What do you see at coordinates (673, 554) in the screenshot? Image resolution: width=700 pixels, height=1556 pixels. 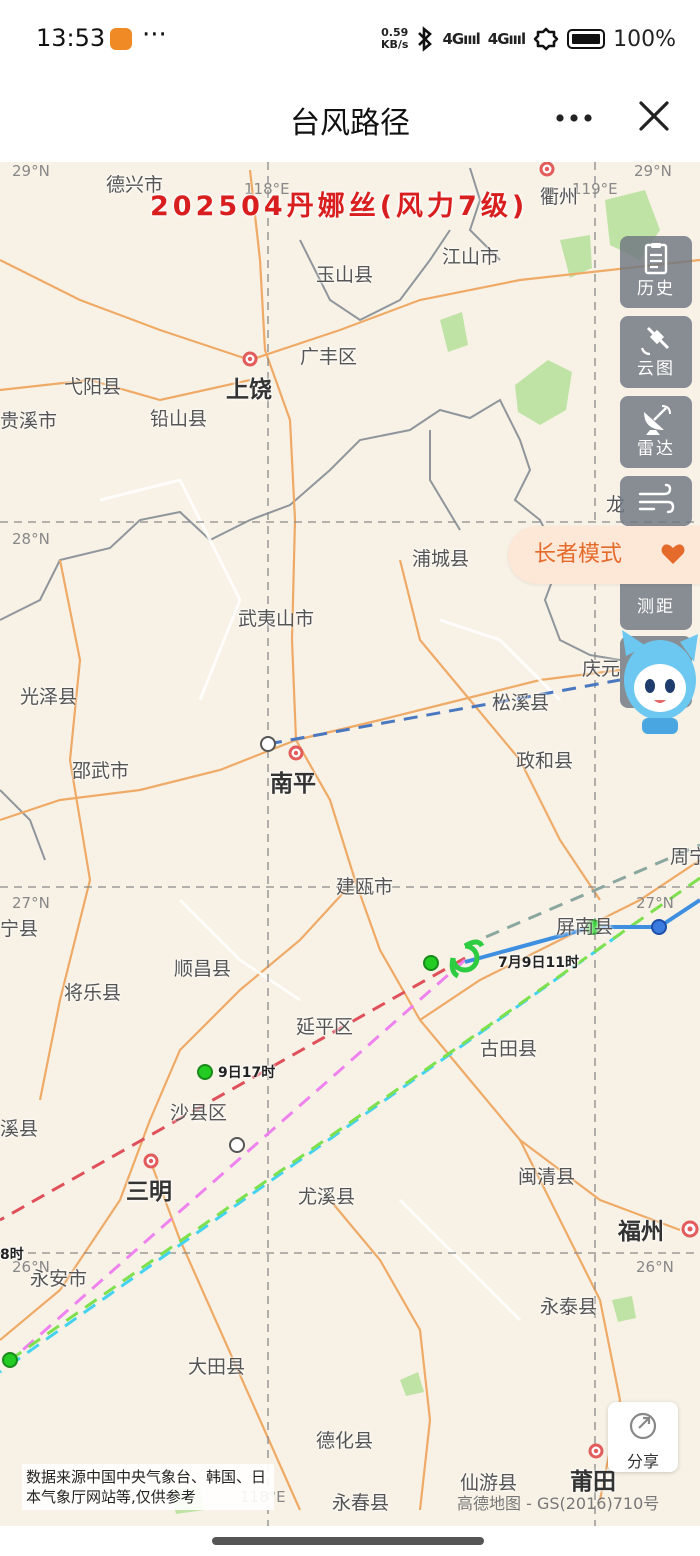 I see `heart-icon` at bounding box center [673, 554].